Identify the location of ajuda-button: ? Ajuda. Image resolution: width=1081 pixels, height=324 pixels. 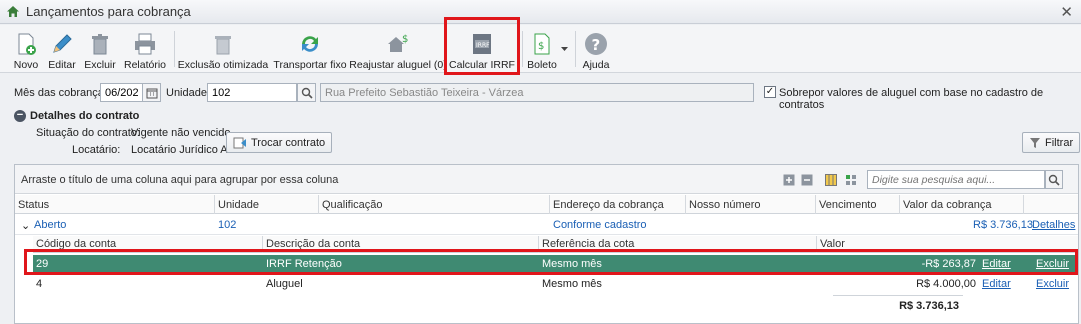
(596, 49).